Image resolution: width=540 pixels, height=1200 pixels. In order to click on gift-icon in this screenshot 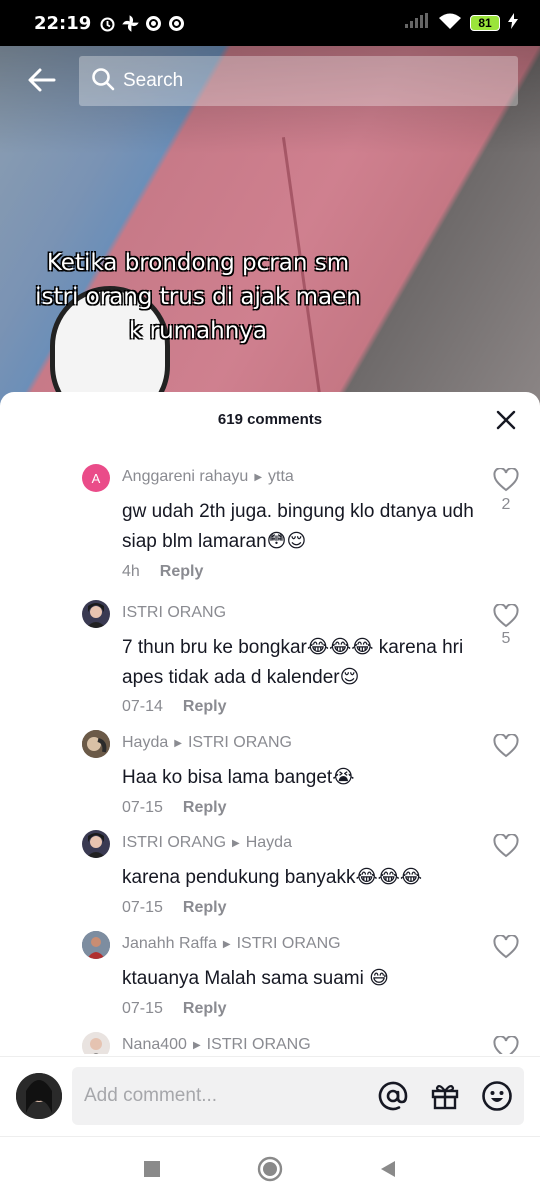, I will do `click(445, 1096)`.